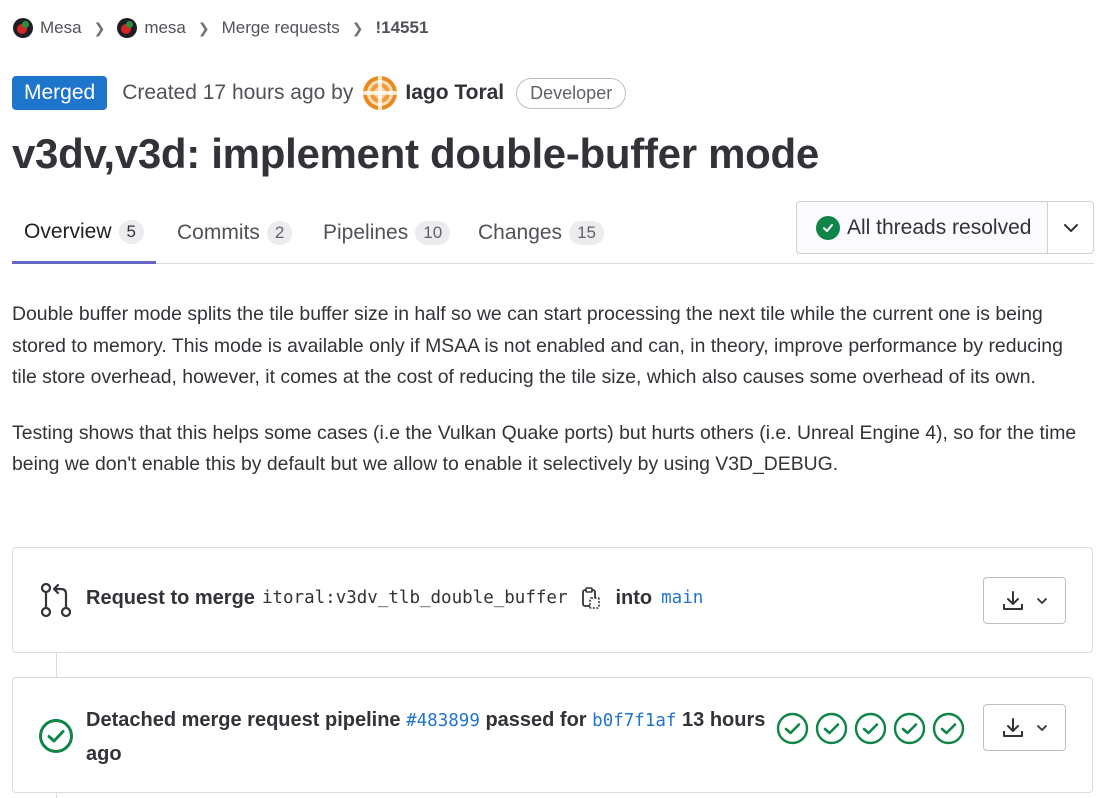 The height and width of the screenshot is (798, 1111). I want to click on merge-into-label: into, so click(634, 597).